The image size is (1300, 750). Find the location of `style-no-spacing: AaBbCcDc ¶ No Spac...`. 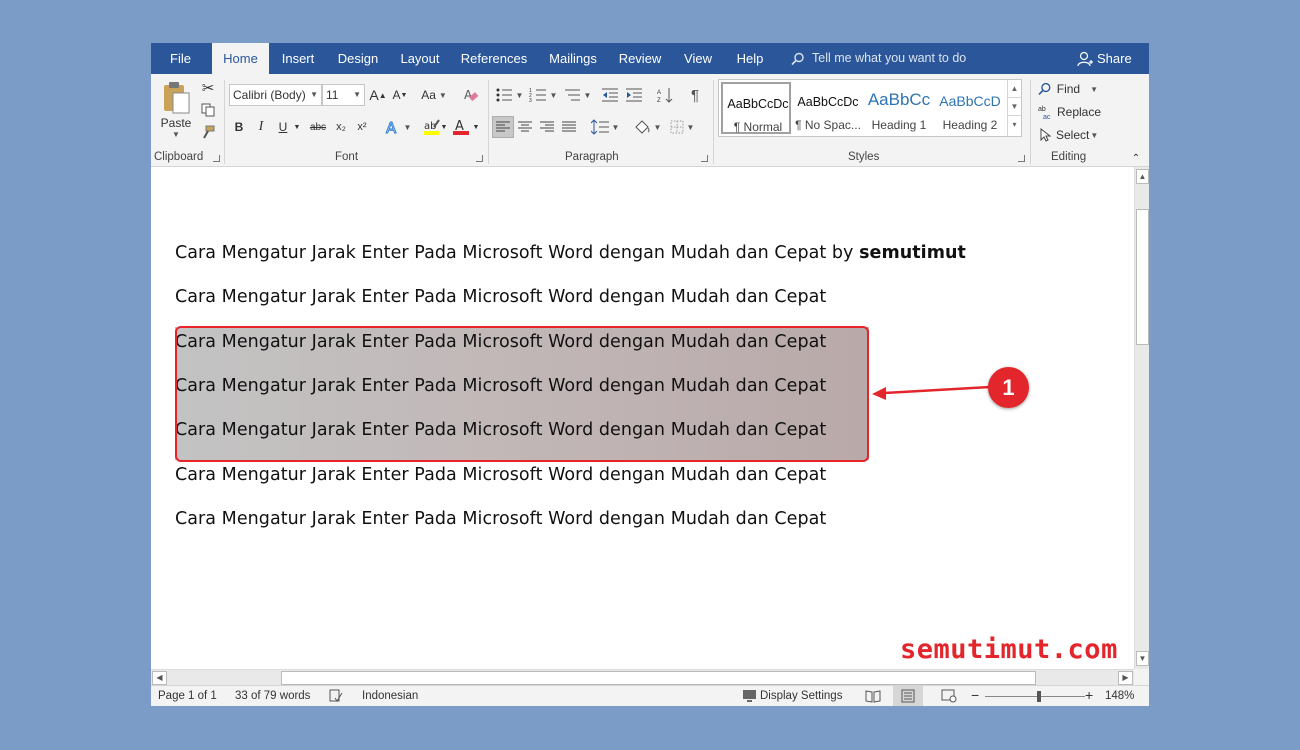

style-no-spacing: AaBbCcDc ¶ No Spac... is located at coordinates (828, 108).